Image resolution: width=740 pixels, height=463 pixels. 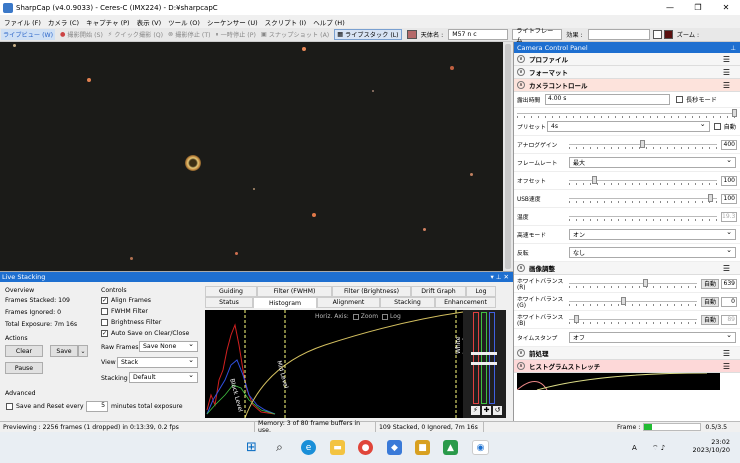 I want to click on save-button: Save, so click(x=64, y=351).